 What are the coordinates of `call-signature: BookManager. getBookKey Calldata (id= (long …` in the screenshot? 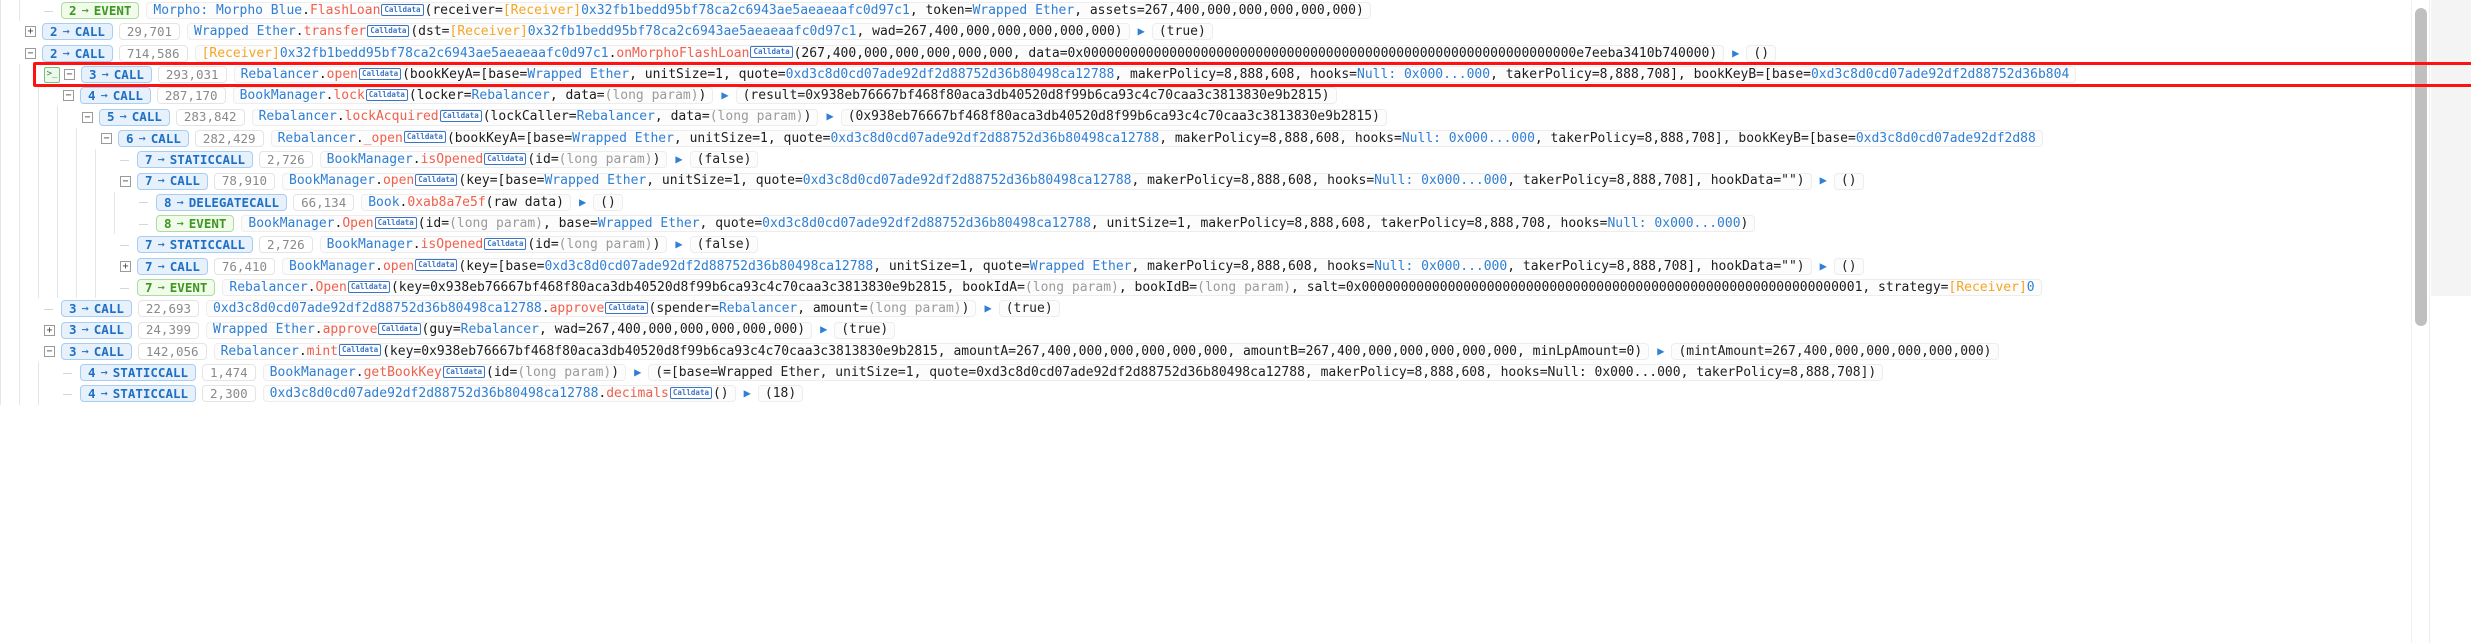 It's located at (444, 373).